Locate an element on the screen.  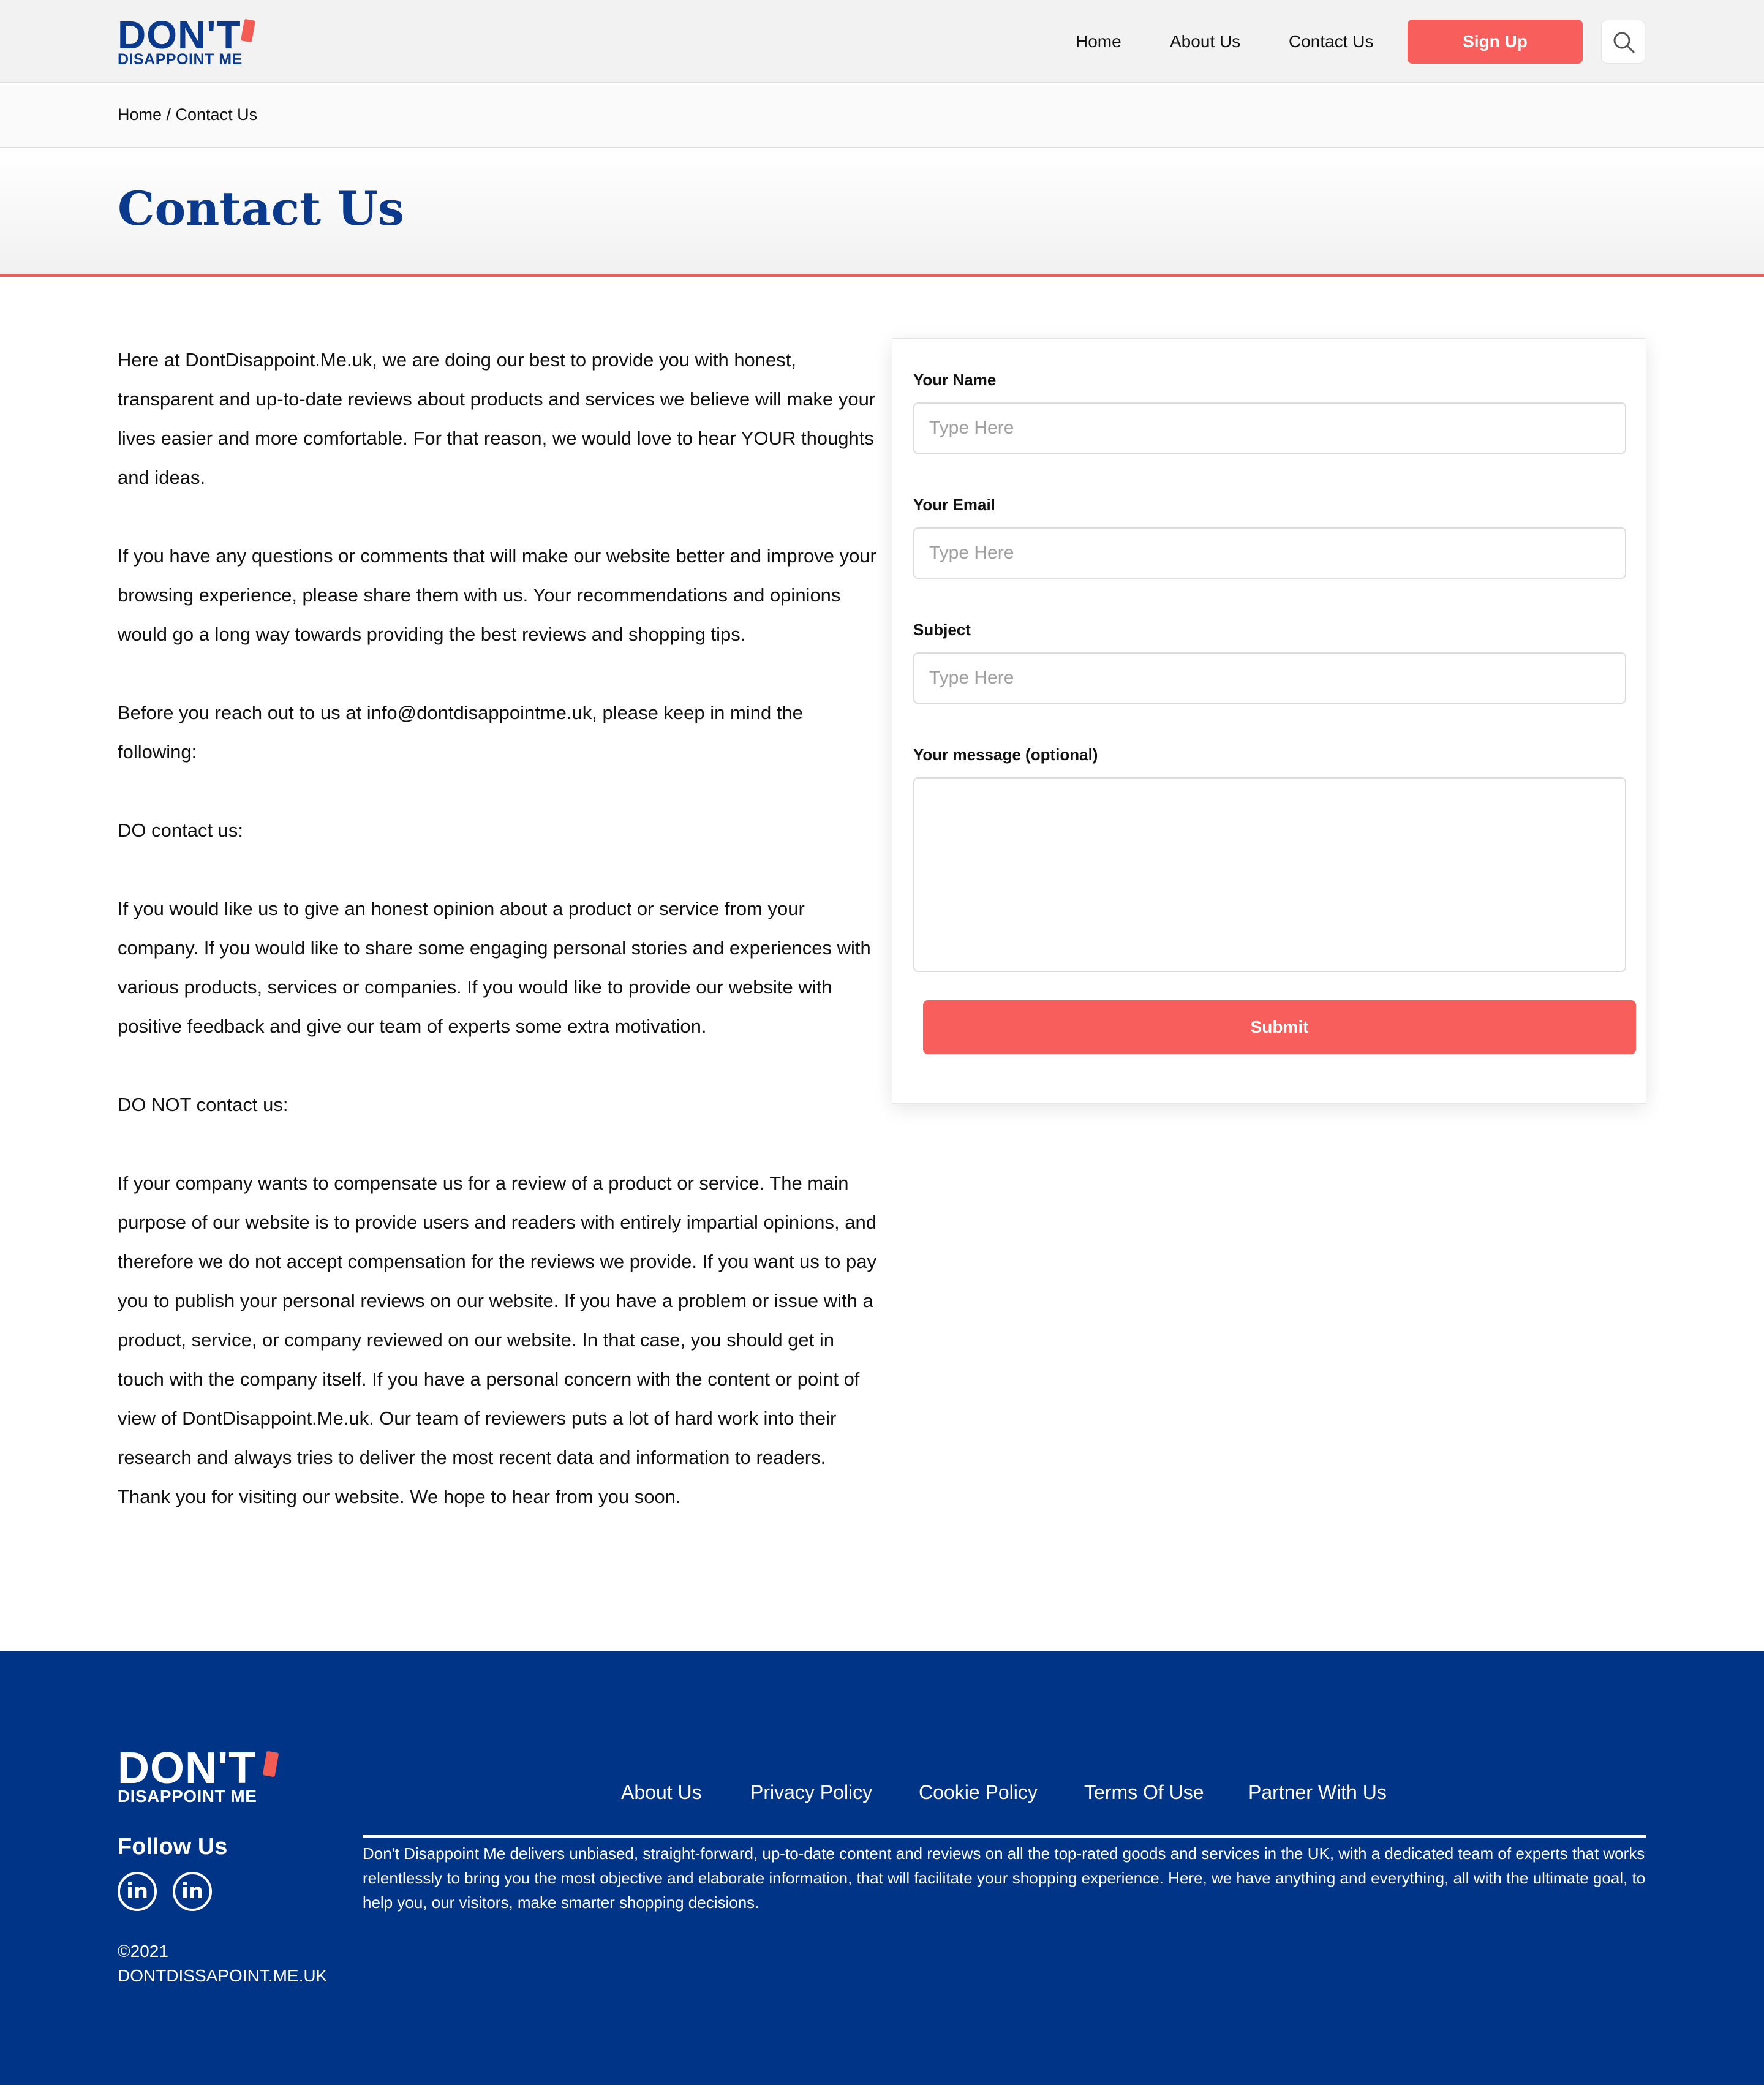
nav-home-link: Home is located at coordinates (1099, 42).